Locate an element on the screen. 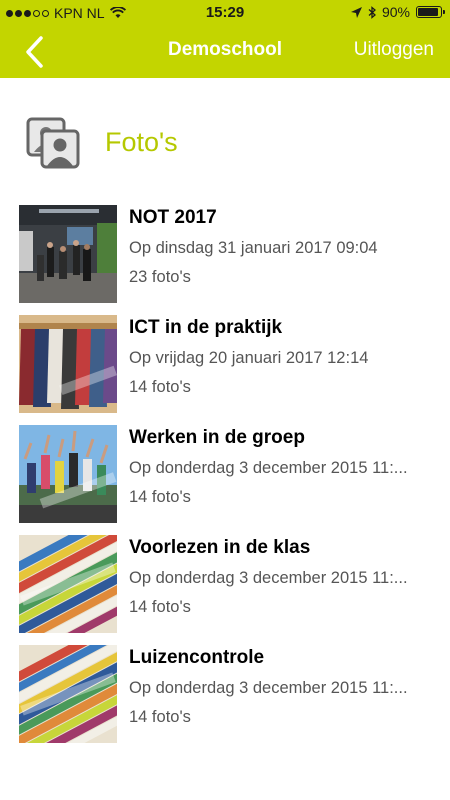 The image size is (450, 800). album-title: NOT 2017 is located at coordinates (173, 217).